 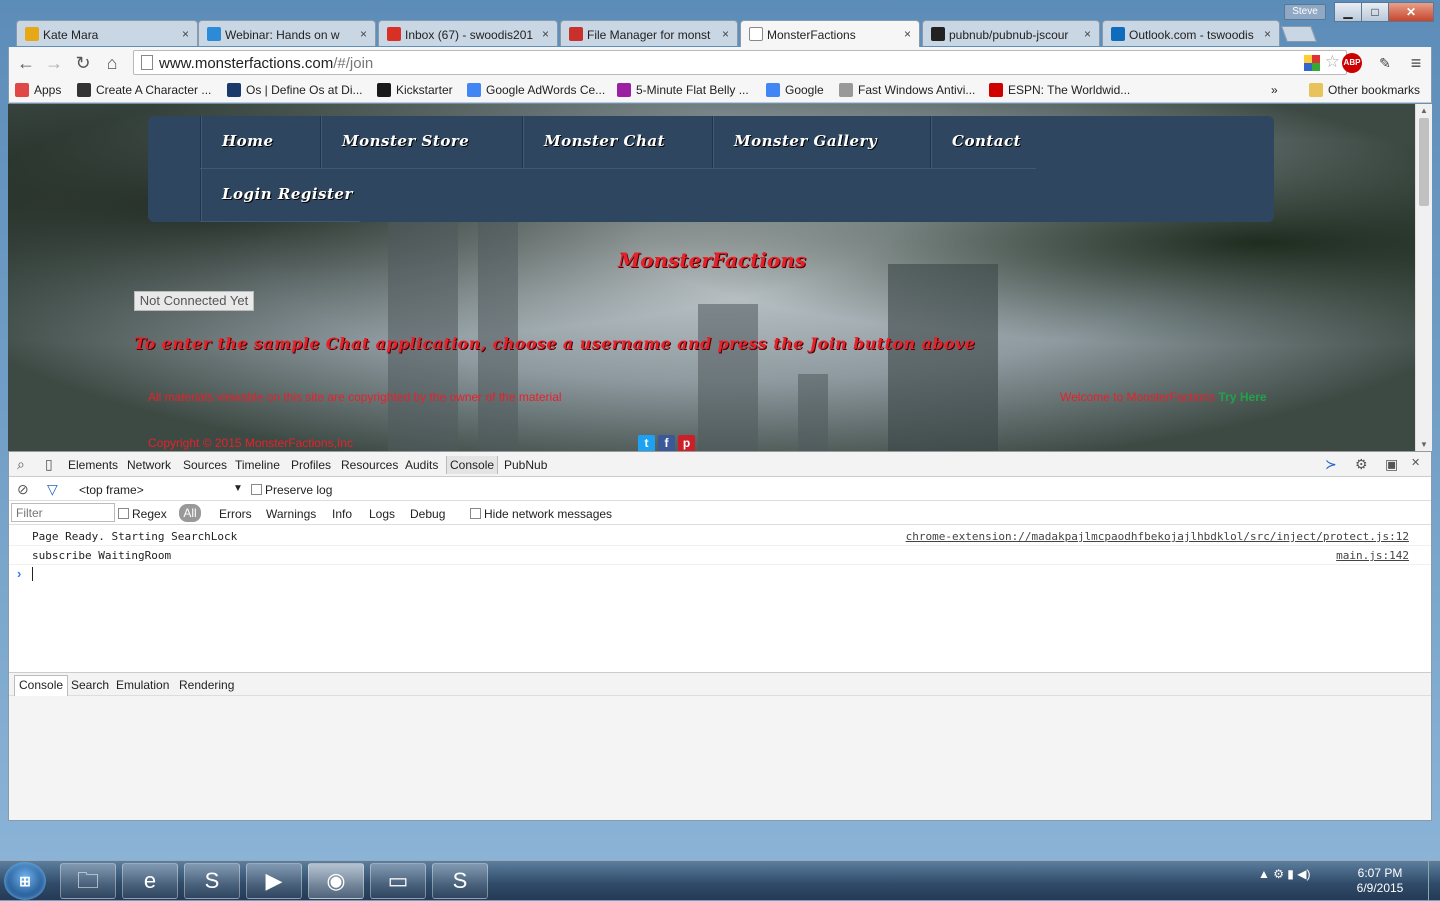 I want to click on level-warnings-button: Warnings, so click(x=291, y=514).